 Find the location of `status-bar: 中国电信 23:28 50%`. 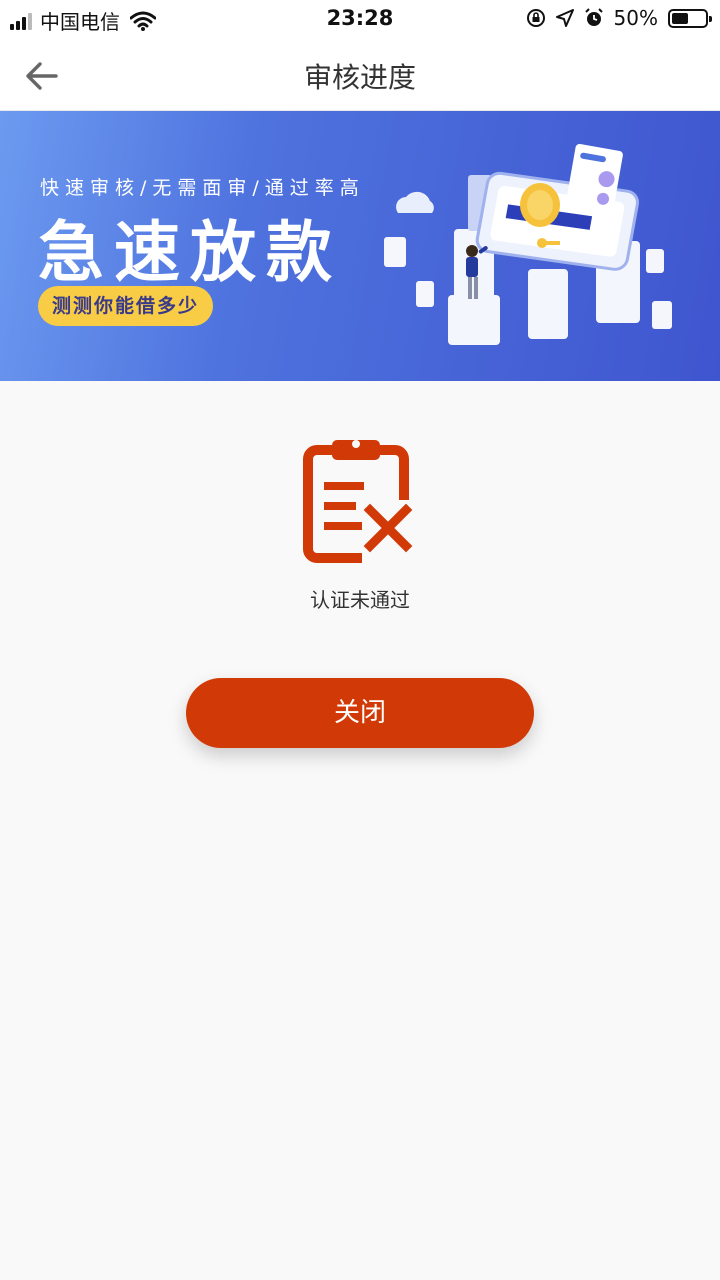

status-bar: 中国电信 23:28 50% is located at coordinates (360, 20).